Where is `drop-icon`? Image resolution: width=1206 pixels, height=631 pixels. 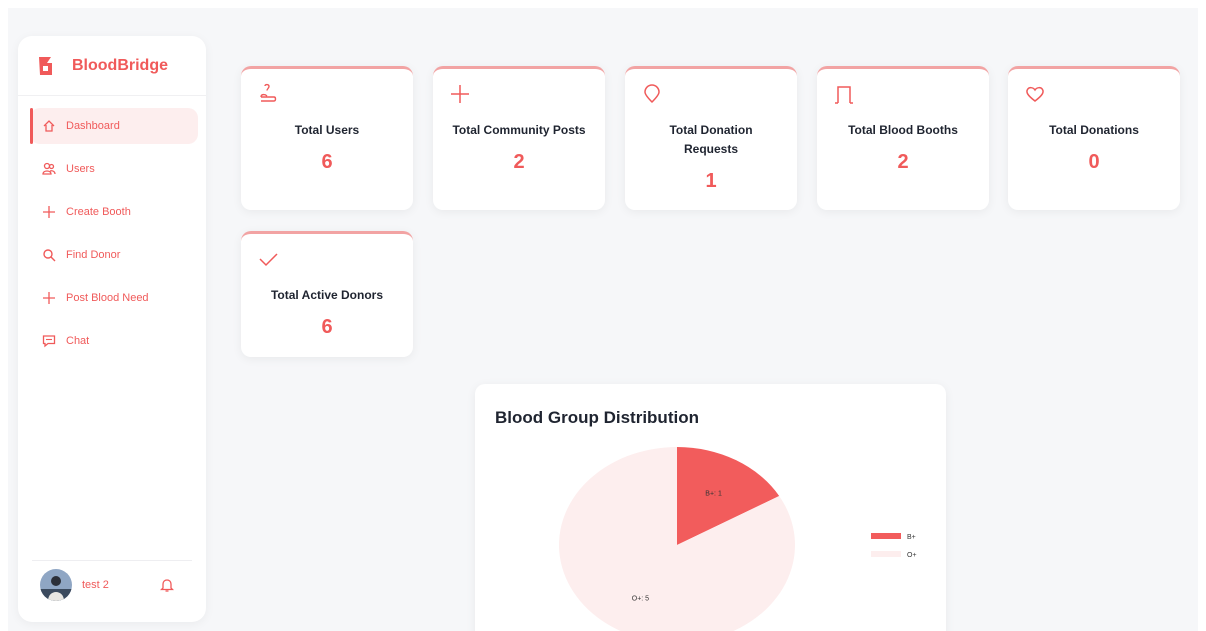
drop-icon is located at coordinates (652, 94).